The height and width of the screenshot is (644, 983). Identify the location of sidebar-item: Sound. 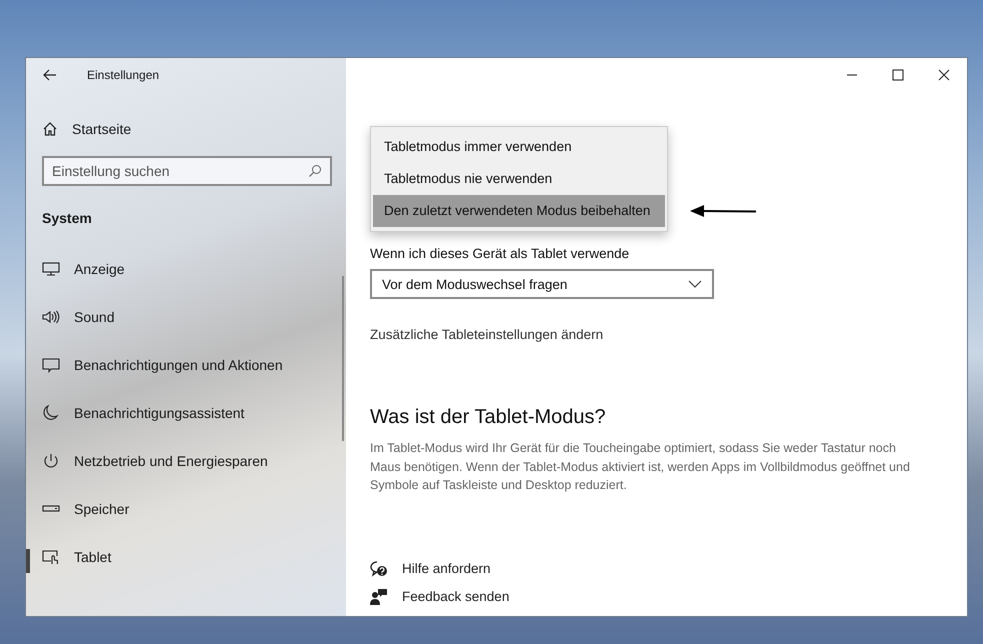
(186, 317).